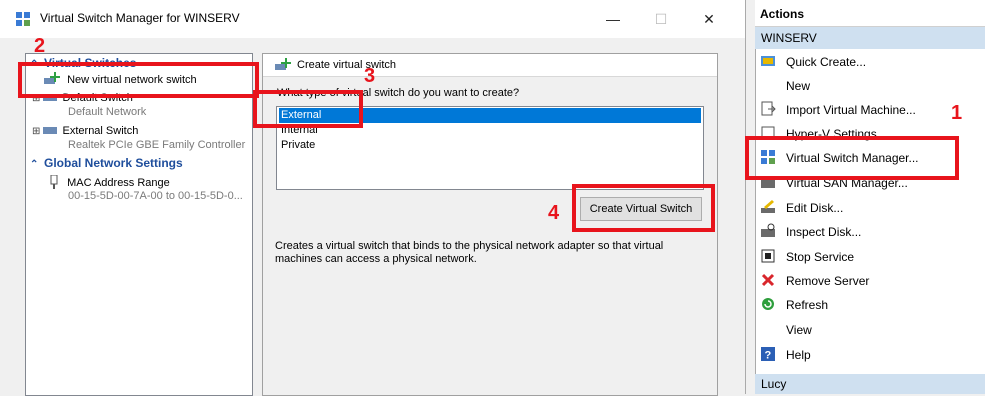 This screenshot has height=396, width=985. Describe the element at coordinates (870, 355) in the screenshot. I see `action-help: ? Help` at that location.